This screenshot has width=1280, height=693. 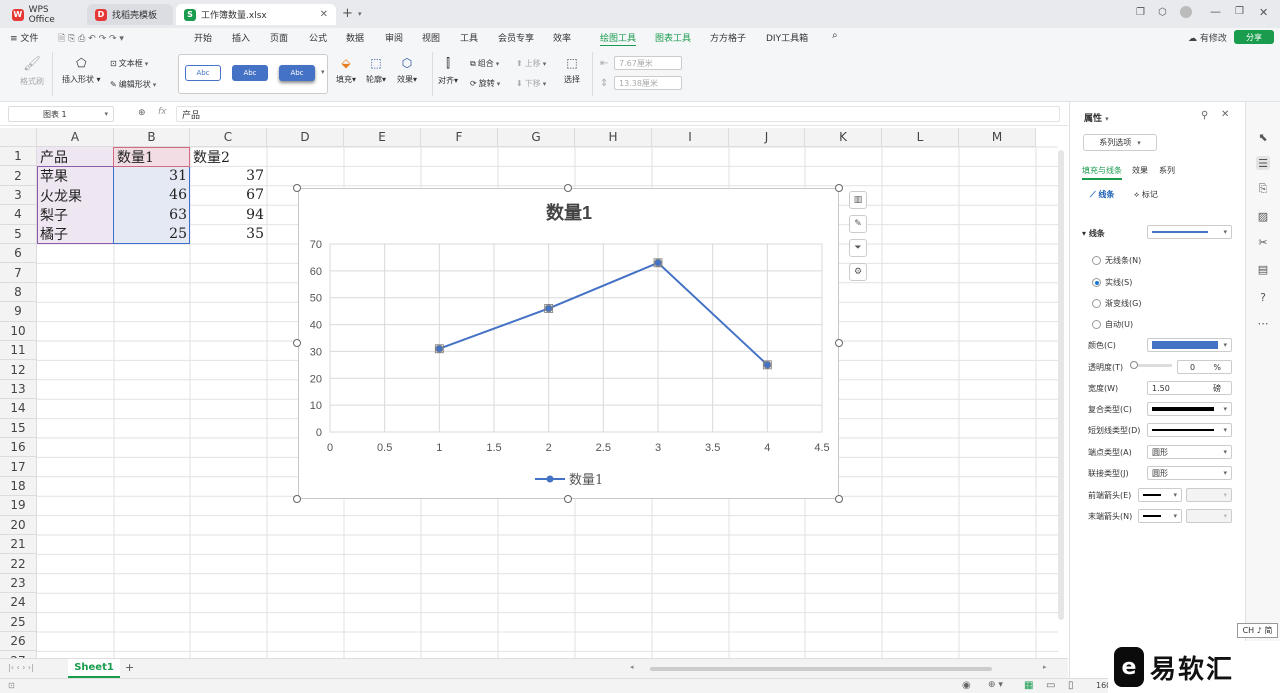 I want to click on cell-b3: 46, so click(x=152, y=195).